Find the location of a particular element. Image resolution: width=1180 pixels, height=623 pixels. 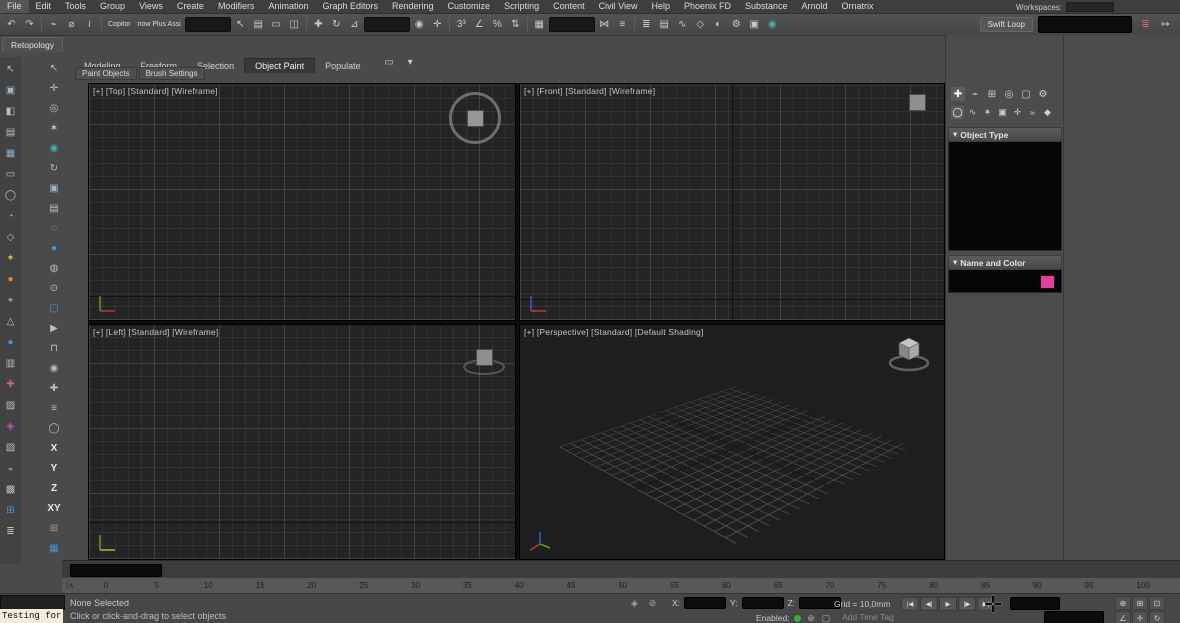

ribbon-minimize-icon: ▭ is located at coordinates (389, 62).